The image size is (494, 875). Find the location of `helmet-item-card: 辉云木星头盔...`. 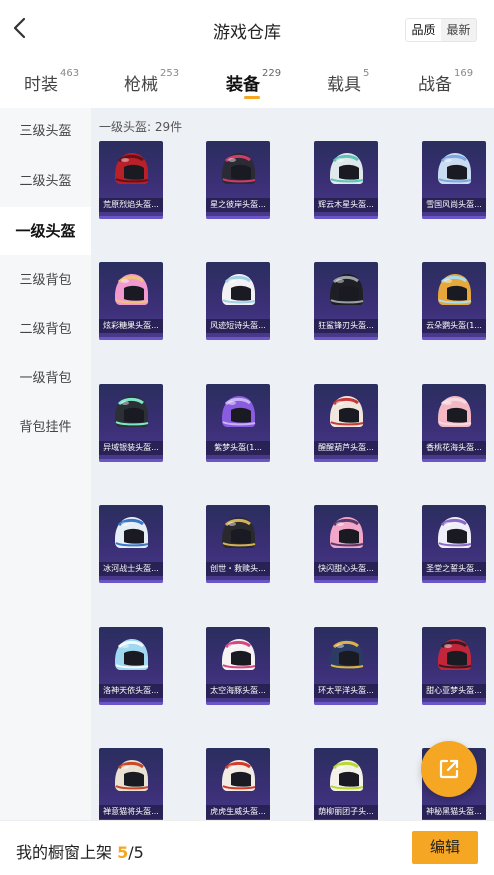

helmet-item-card: 辉云木星头盔... is located at coordinates (346, 180).